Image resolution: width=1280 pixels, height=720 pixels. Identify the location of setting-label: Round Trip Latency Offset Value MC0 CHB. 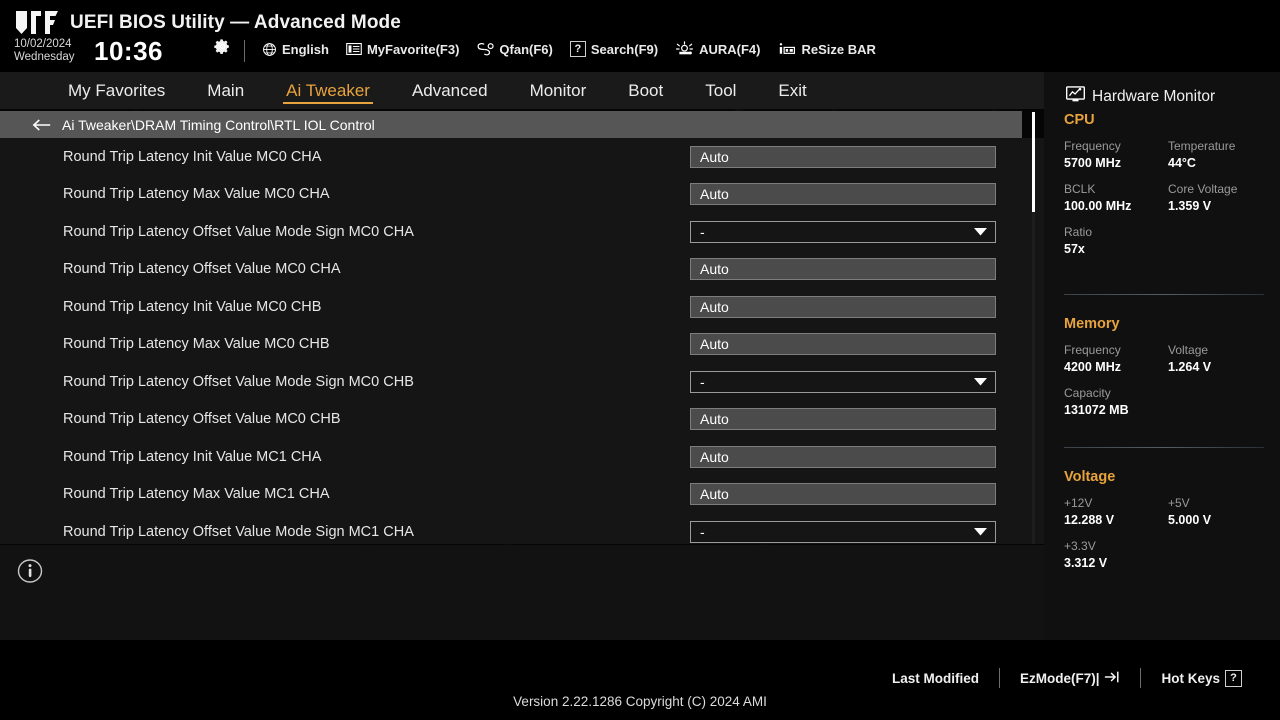
(202, 419).